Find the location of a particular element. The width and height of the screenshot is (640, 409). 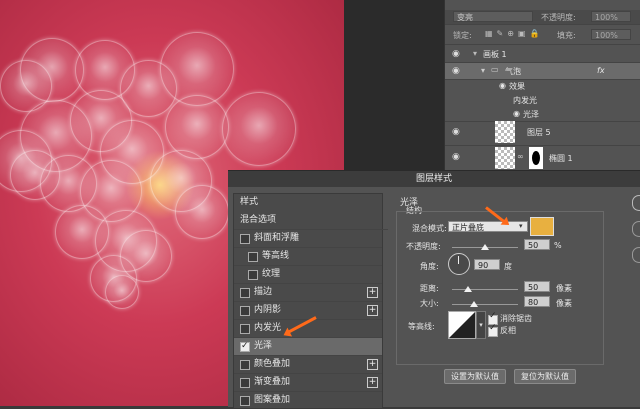

invert-checkbox is located at coordinates (493, 330).